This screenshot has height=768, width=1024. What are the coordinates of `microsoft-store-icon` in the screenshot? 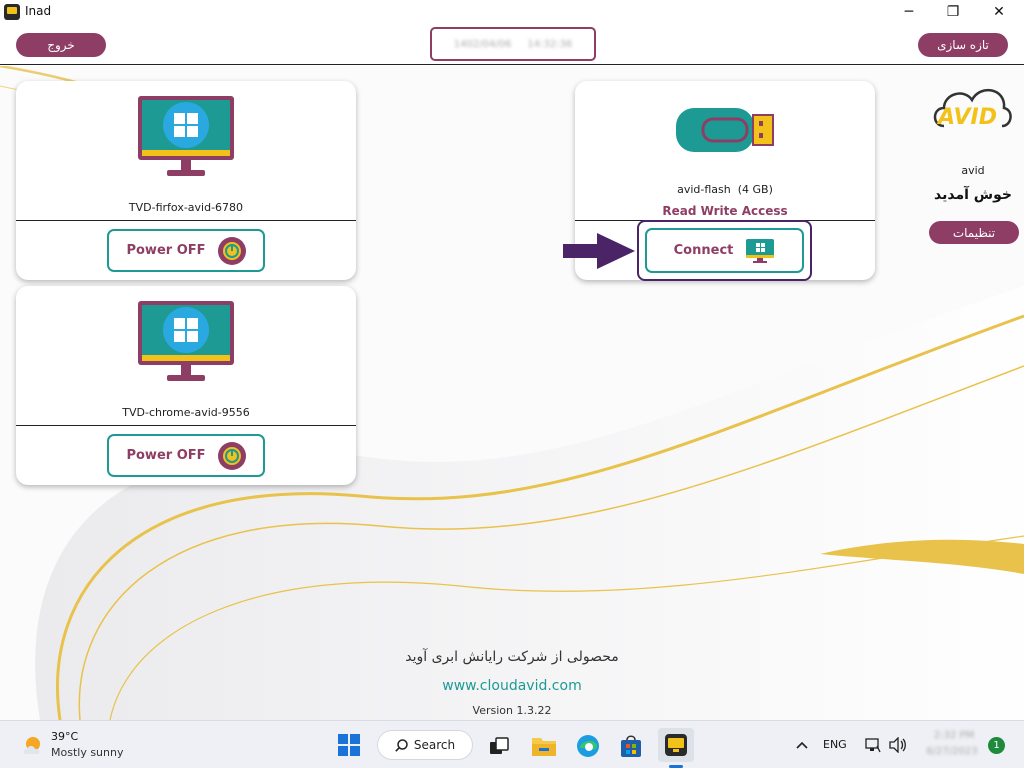 It's located at (631, 746).